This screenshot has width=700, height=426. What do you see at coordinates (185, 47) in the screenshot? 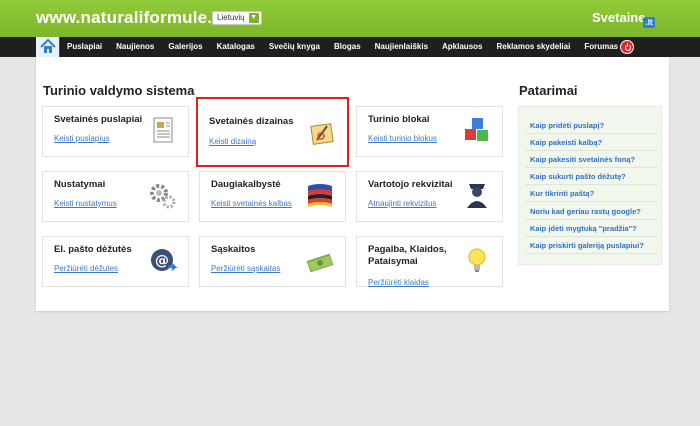
I see `nav-item-galerijos: Galerijos` at bounding box center [185, 47].